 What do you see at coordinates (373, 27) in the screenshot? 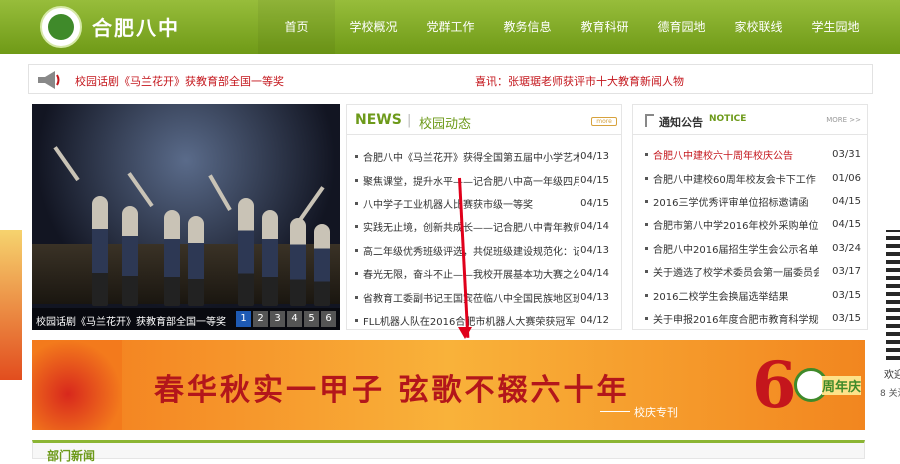
I see `nav-about: 学校概况` at bounding box center [373, 27].